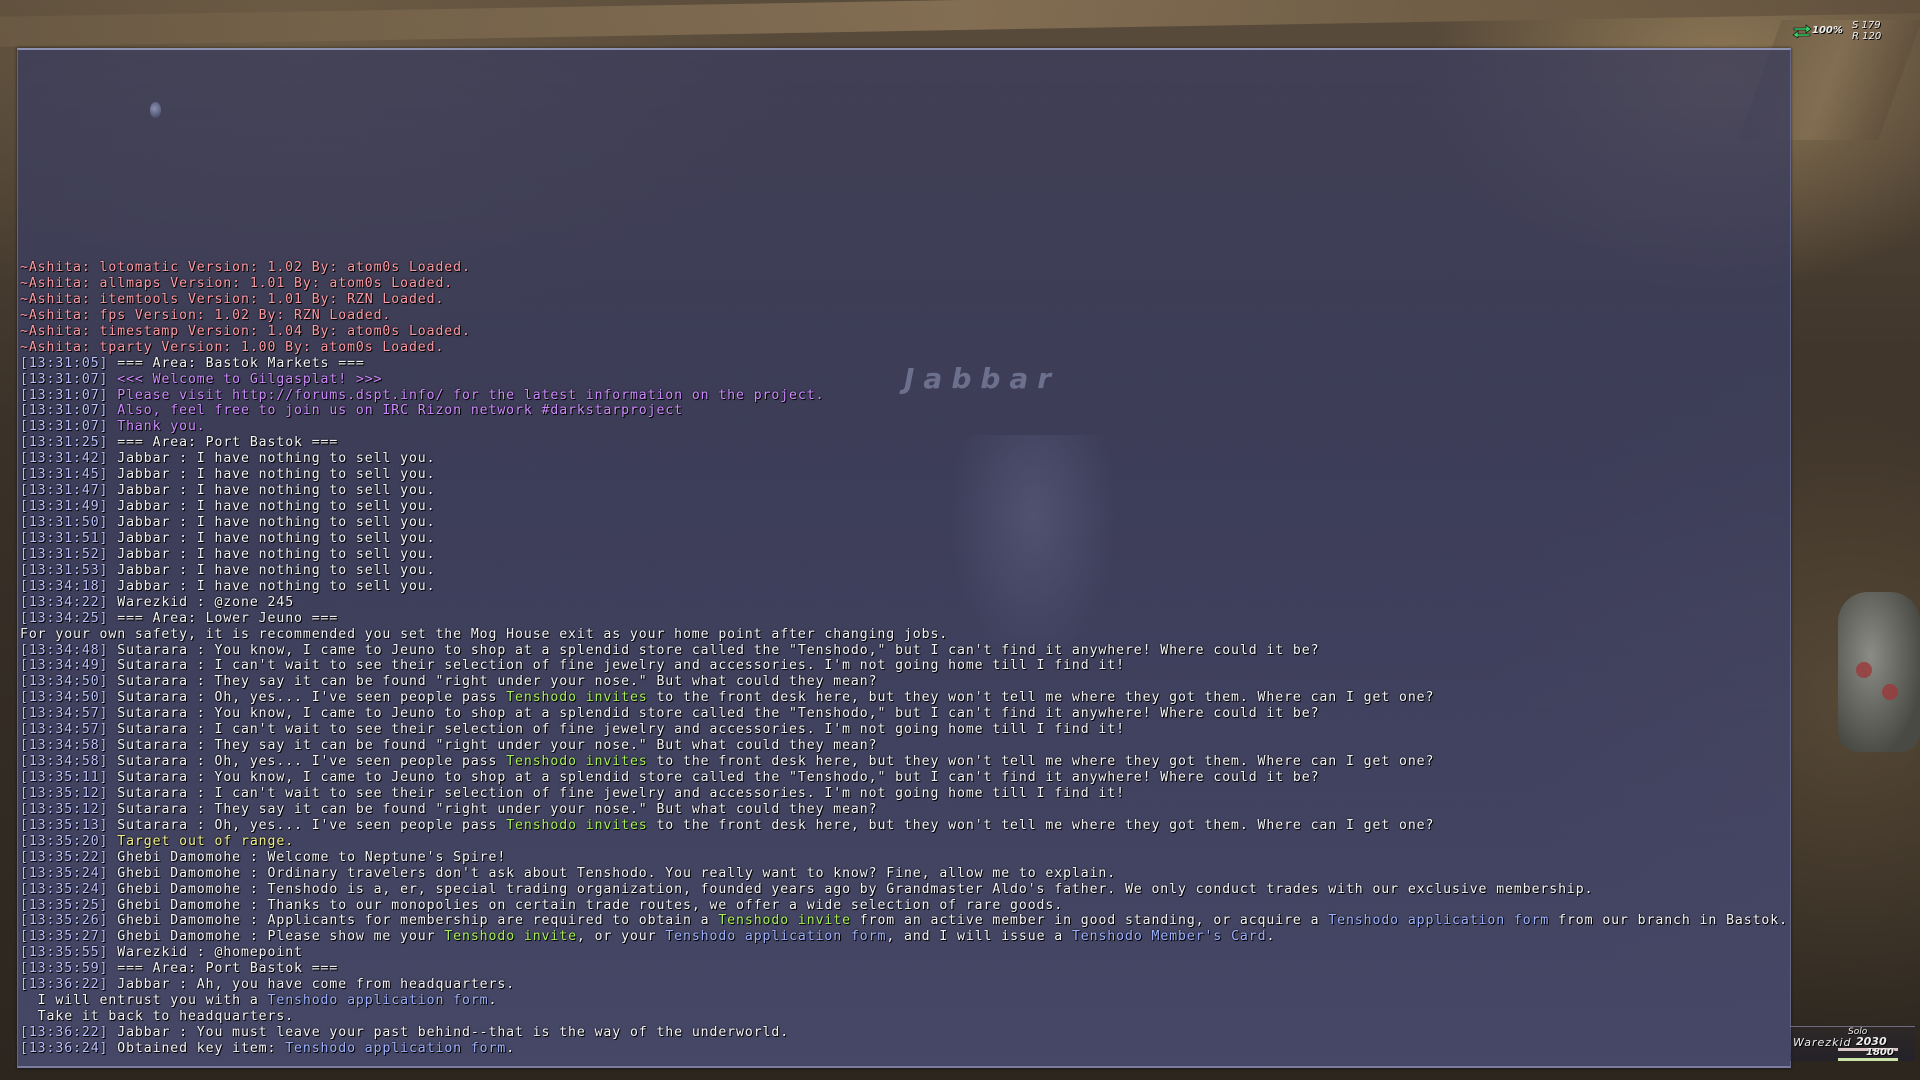 The image size is (1920, 1080). I want to click on chat-text: , and I will issue a, so click(979, 937).